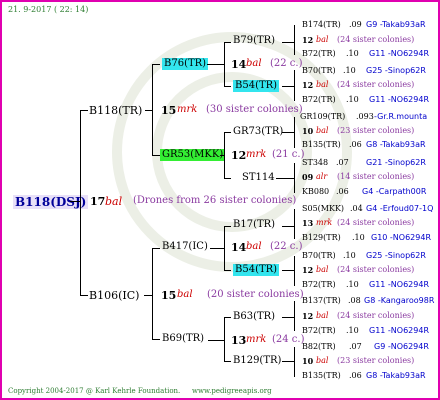  I want to click on ancestor-id: B174(TR), so click(321, 25).